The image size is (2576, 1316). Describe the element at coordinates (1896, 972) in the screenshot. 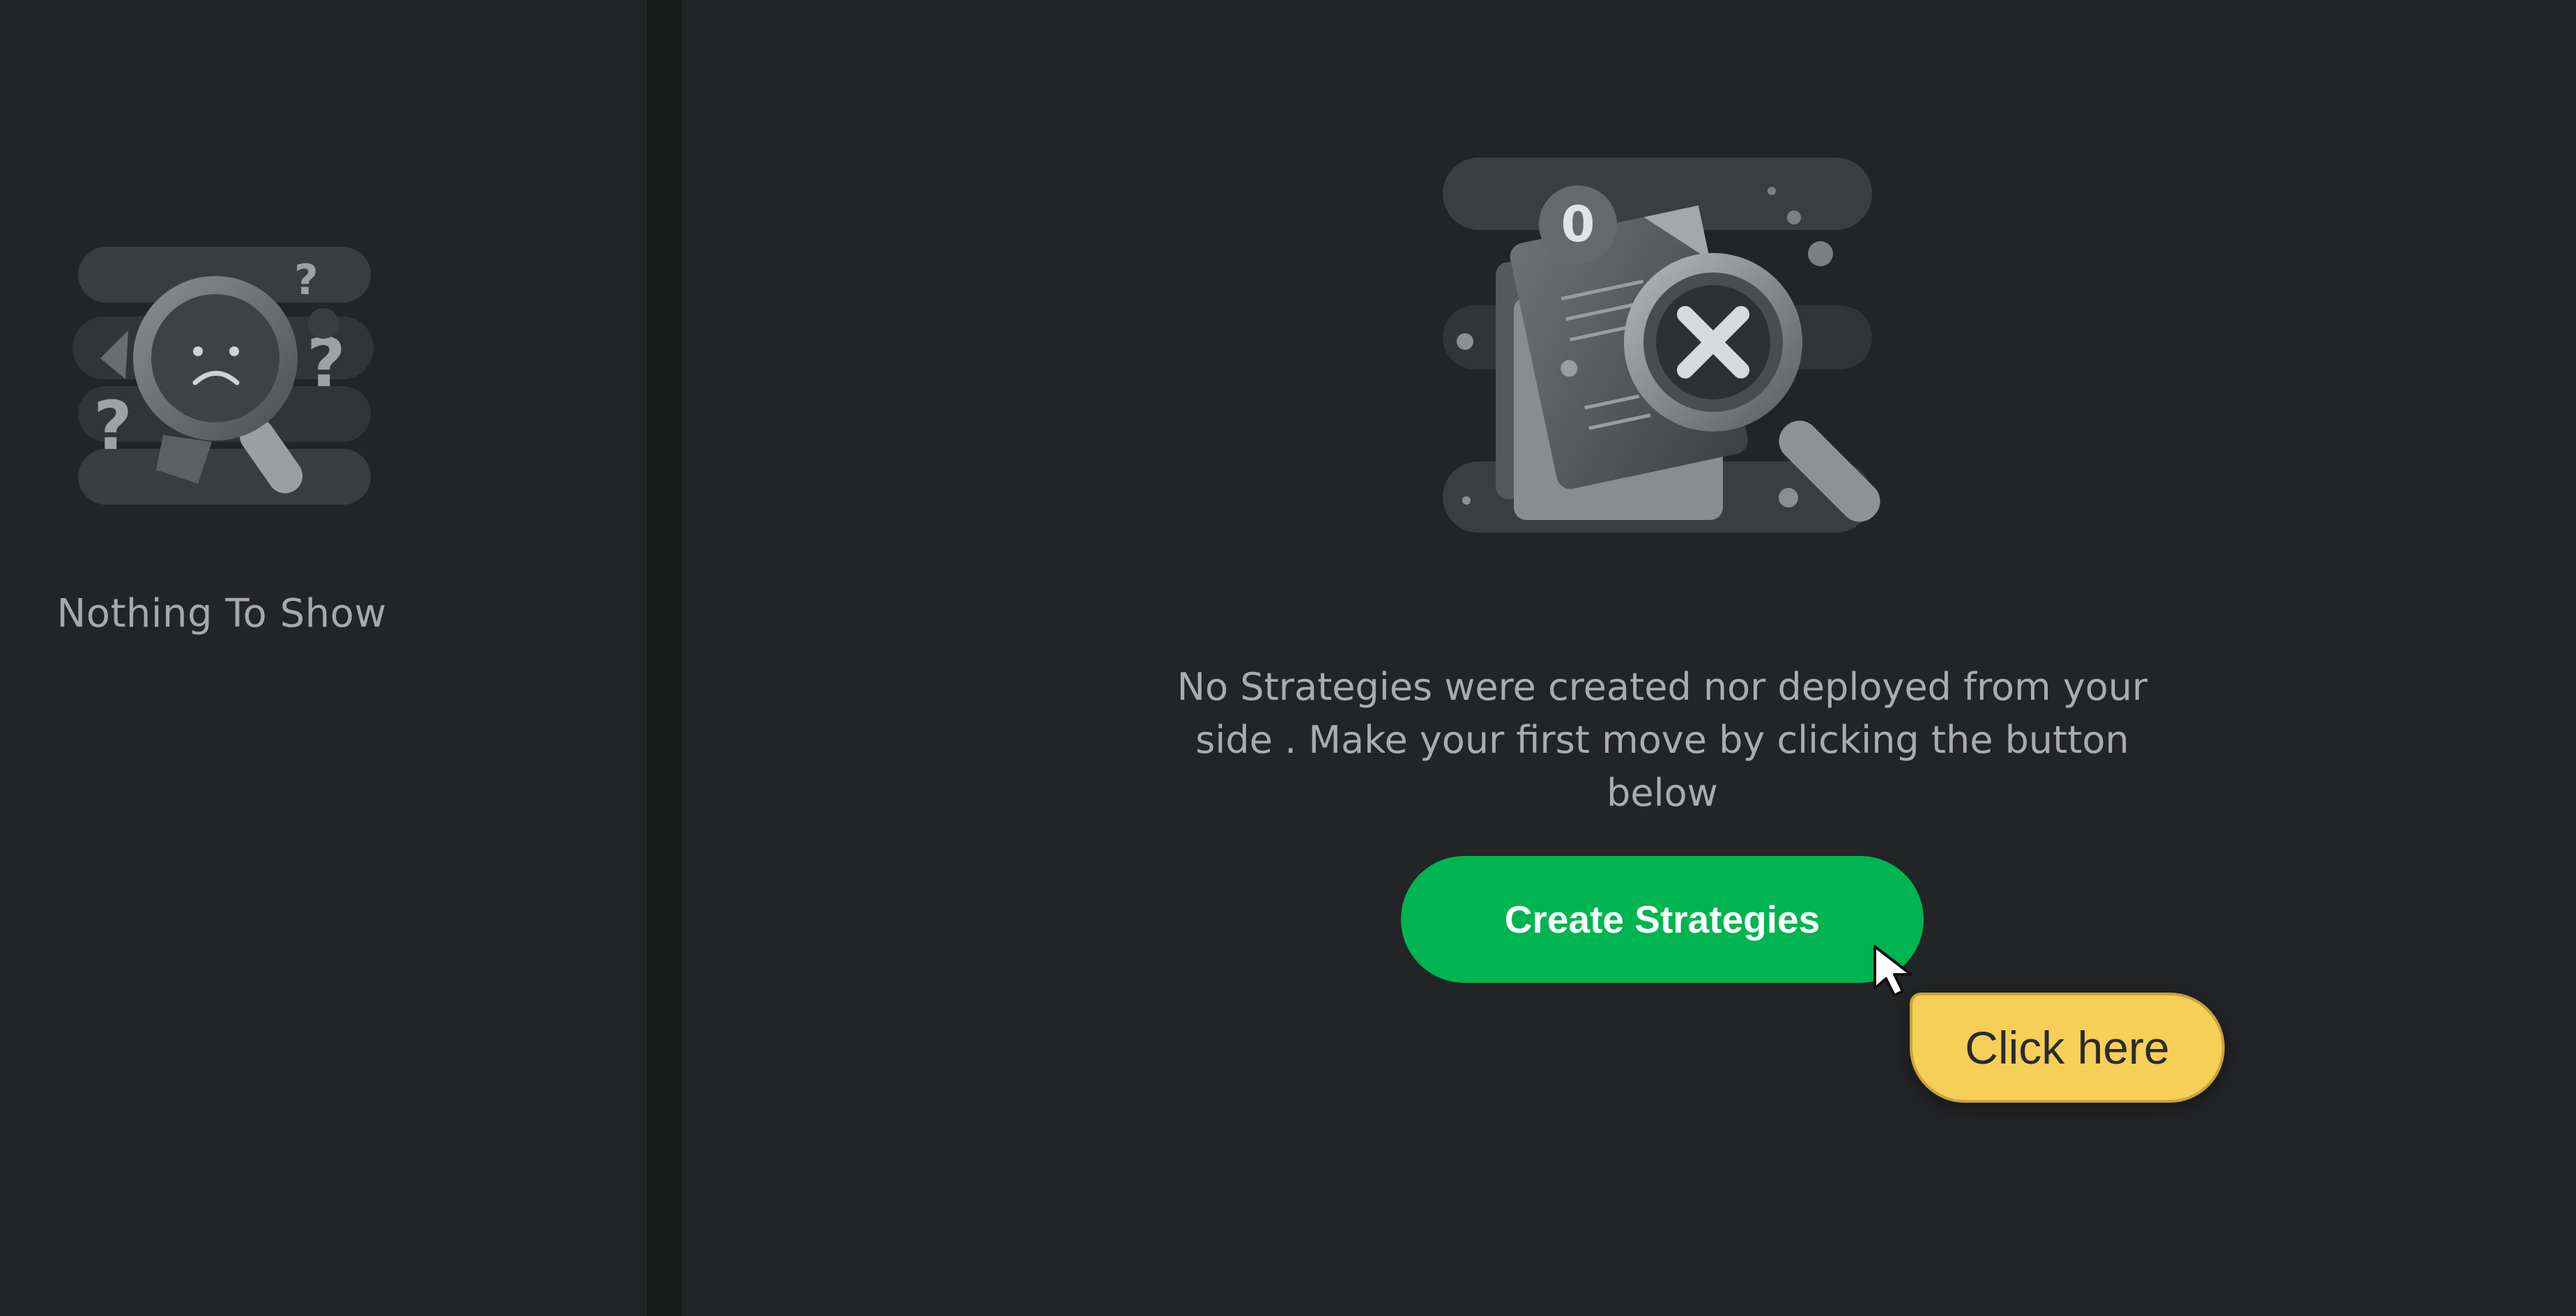

I see `cursor-arrow-icon` at that location.